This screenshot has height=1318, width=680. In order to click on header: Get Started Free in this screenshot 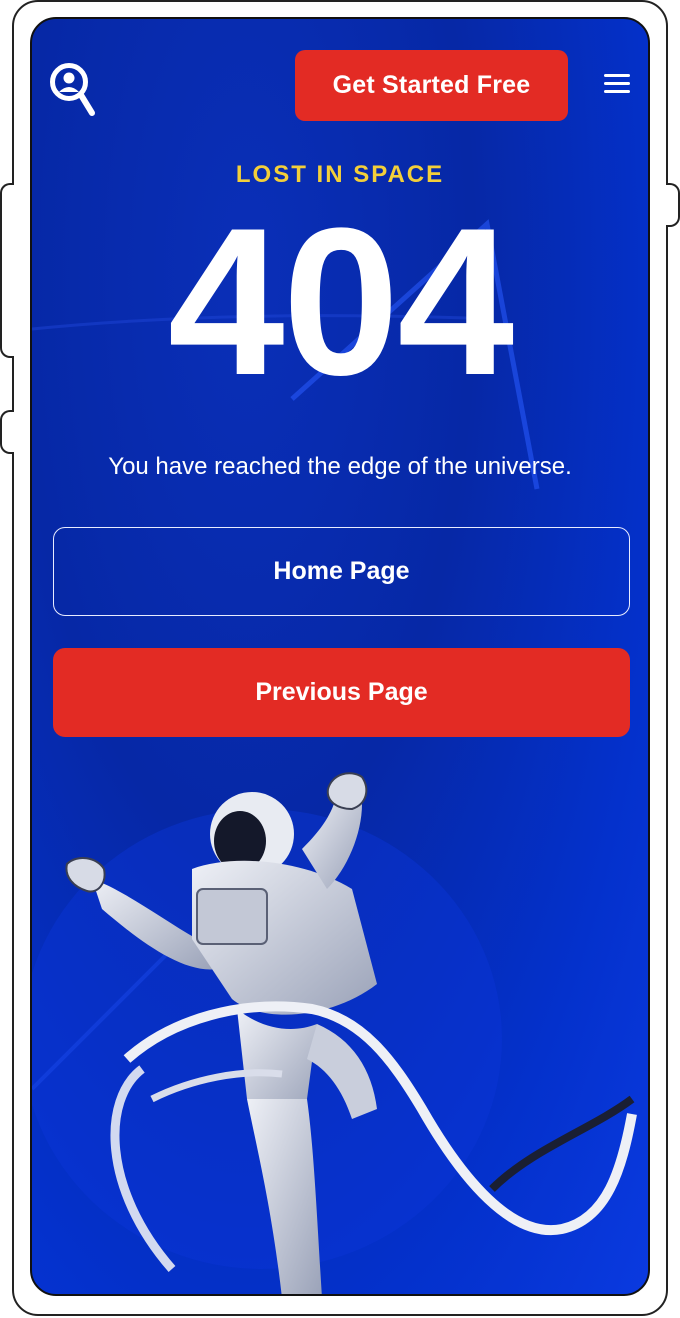, I will do `click(340, 79)`.